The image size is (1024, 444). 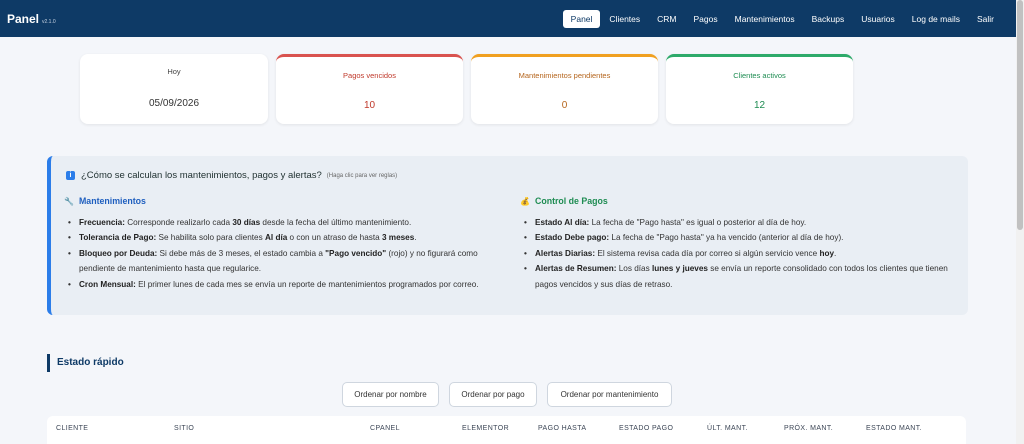 I want to click on nav-item-clientes: Clientes, so click(x=624, y=19).